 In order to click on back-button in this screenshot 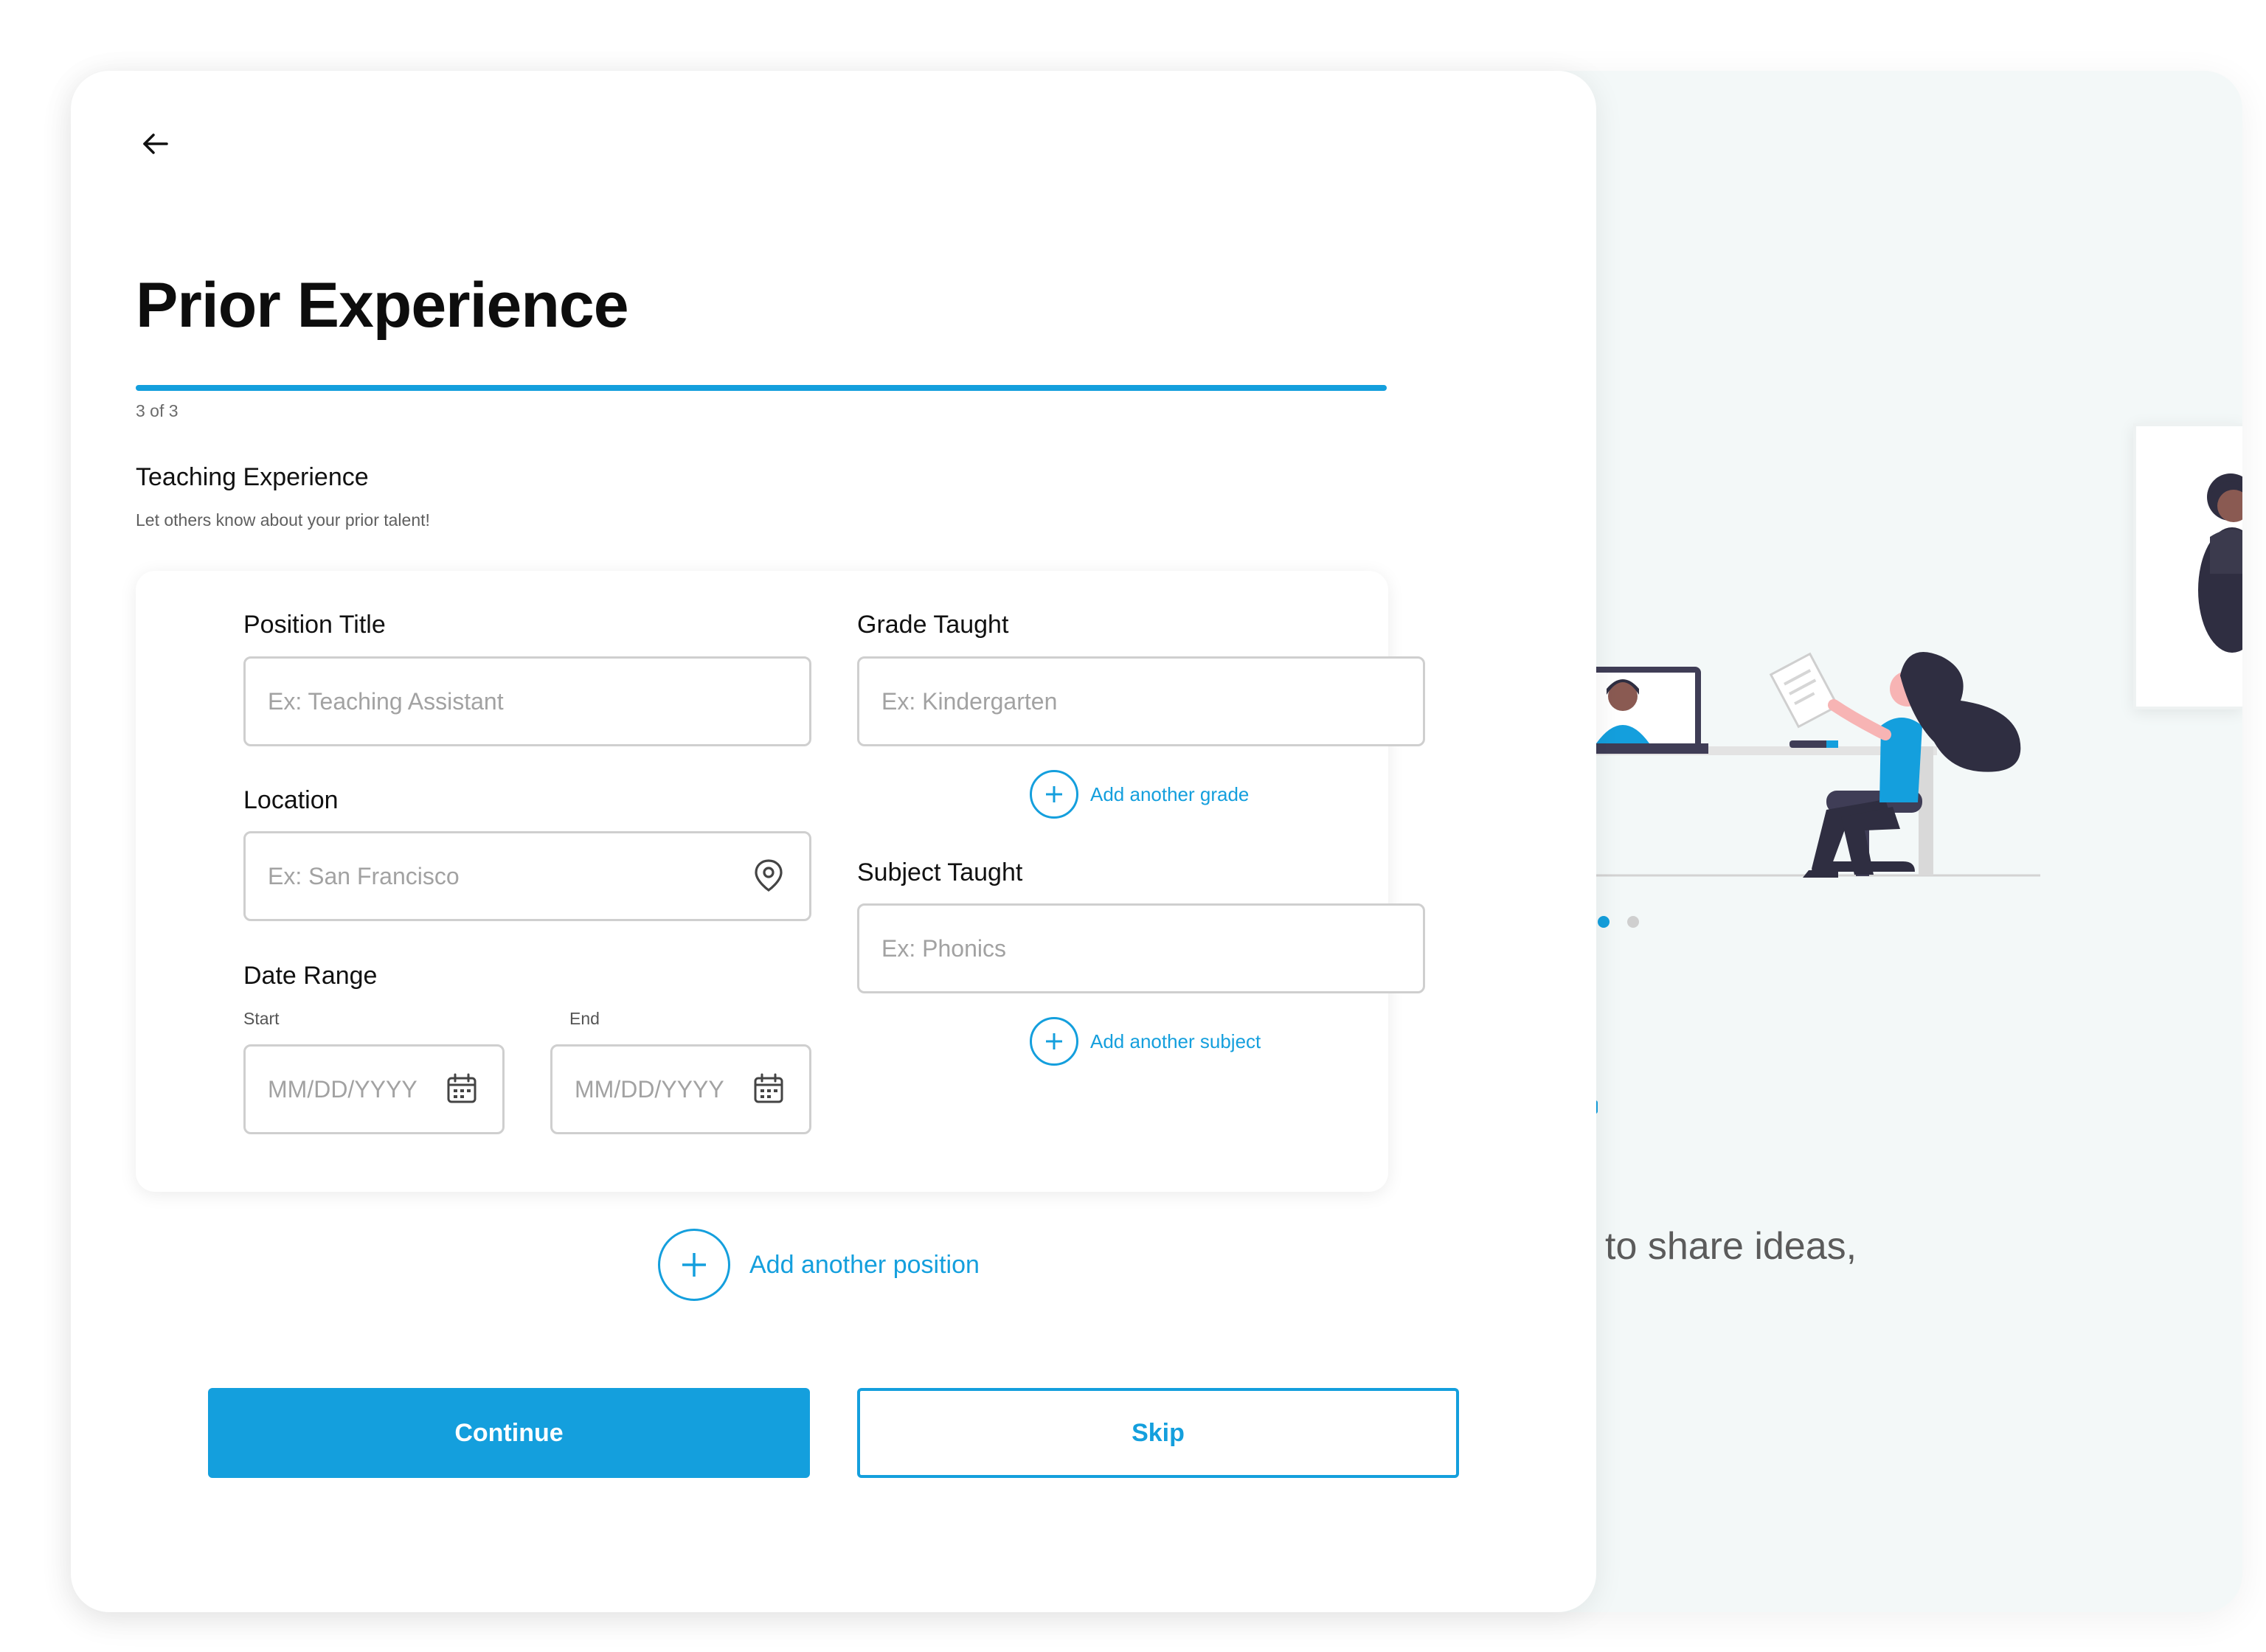, I will do `click(155, 143)`.